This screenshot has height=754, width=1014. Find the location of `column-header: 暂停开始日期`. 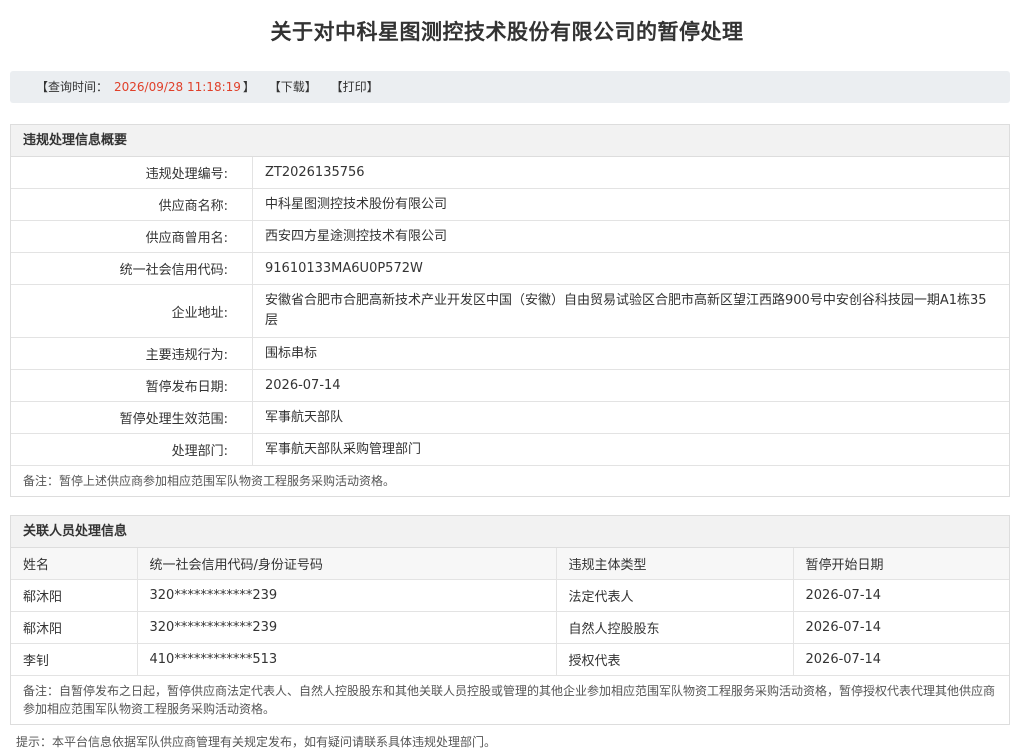

column-header: 暂停开始日期 is located at coordinates (901, 564).